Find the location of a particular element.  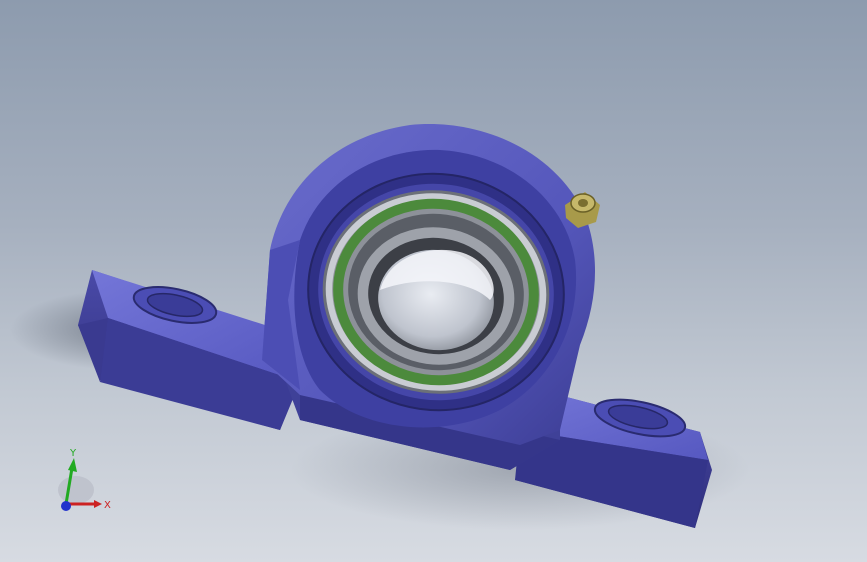

x-axis-label: X is located at coordinates (107, 505).